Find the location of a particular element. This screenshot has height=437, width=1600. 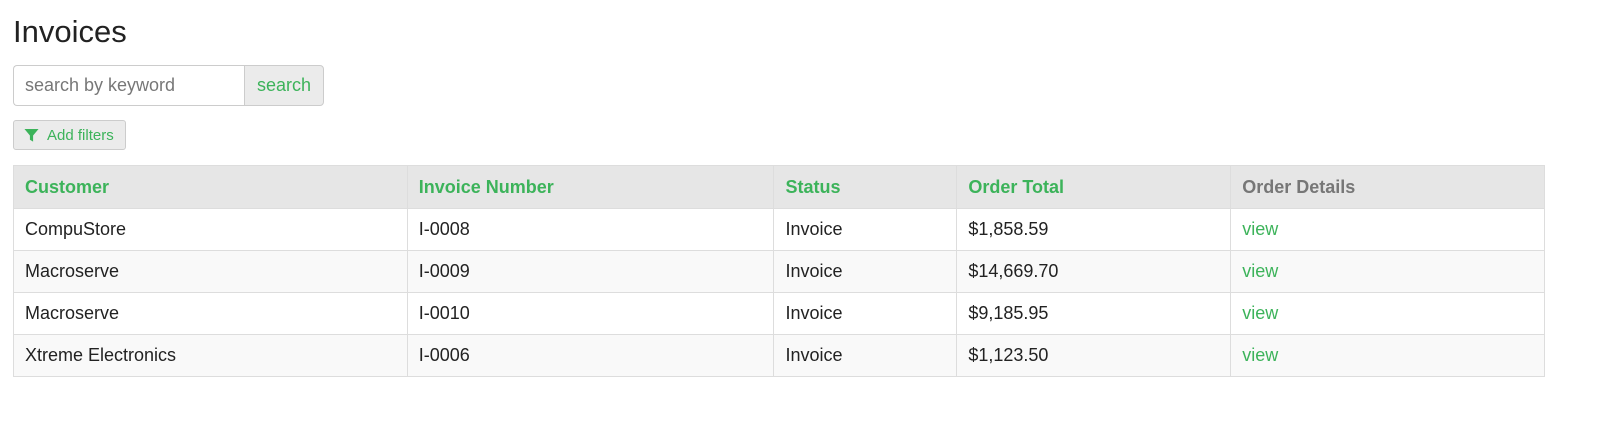

add-filters-button: Add filters is located at coordinates (69, 135).